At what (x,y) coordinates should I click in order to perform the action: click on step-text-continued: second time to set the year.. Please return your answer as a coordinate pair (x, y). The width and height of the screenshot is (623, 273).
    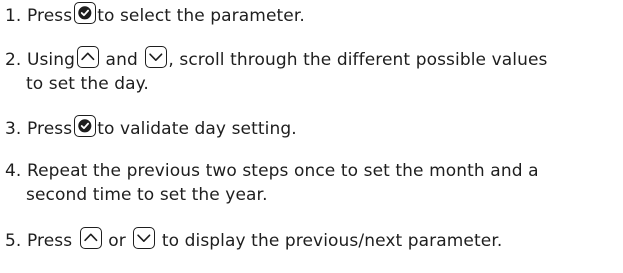
    Looking at the image, I should click on (147, 195).